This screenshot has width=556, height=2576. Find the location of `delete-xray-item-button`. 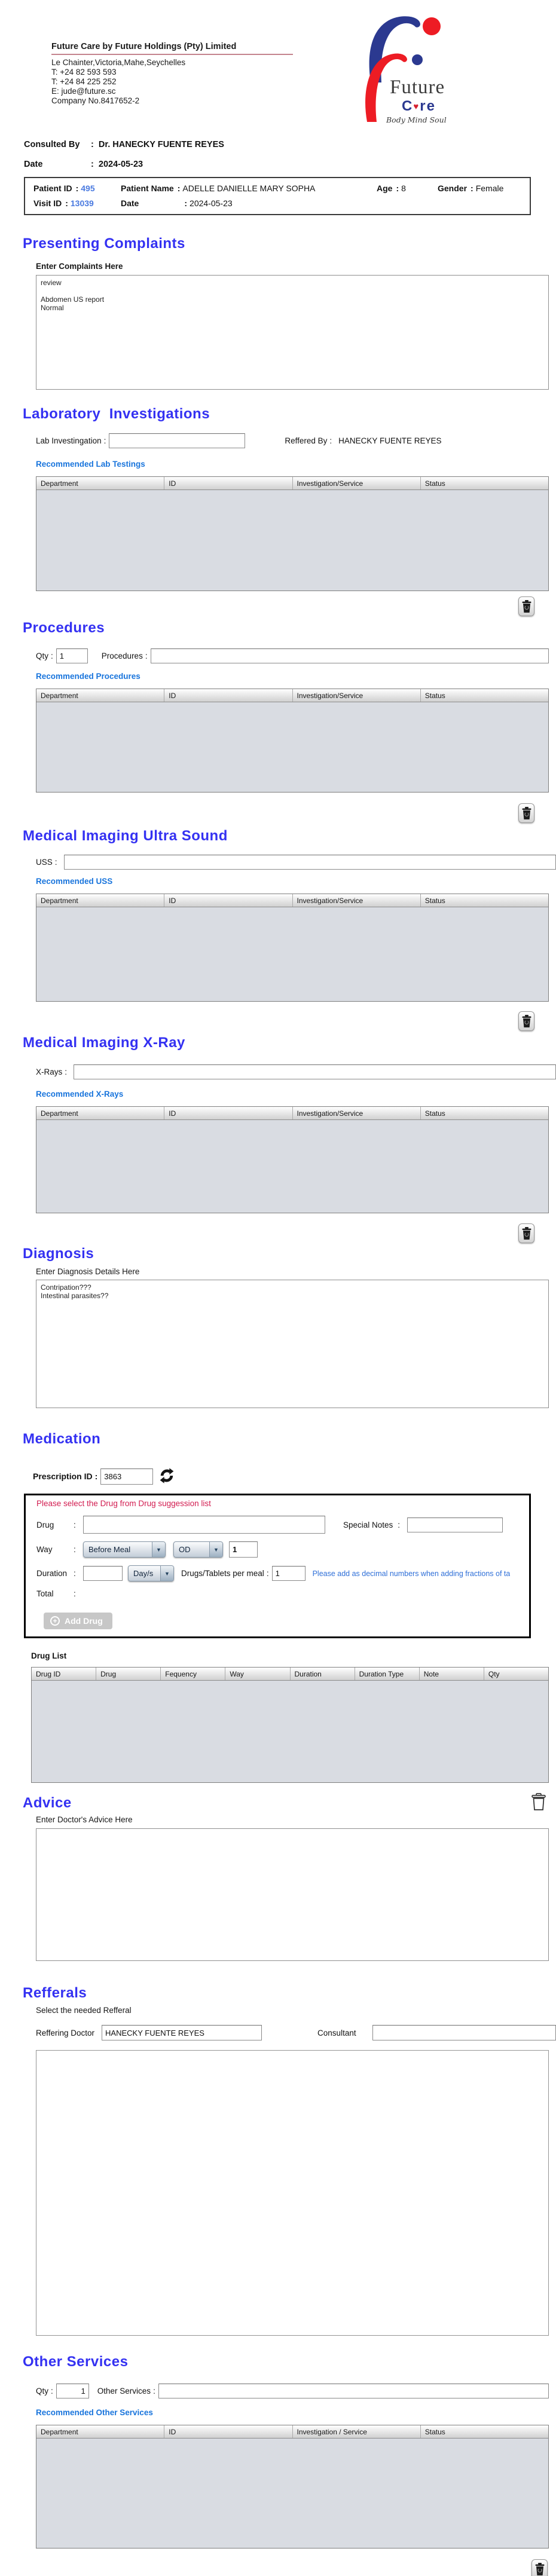

delete-xray-item-button is located at coordinates (526, 1233).